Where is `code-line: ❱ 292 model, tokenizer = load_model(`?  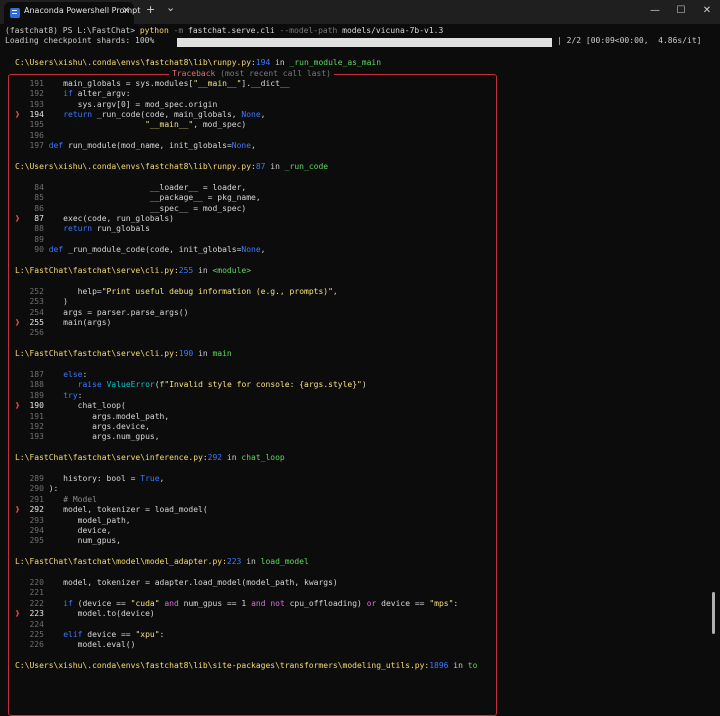 code-line: ❱ 292 model, tokenizer = load_model( is located at coordinates (111, 510).